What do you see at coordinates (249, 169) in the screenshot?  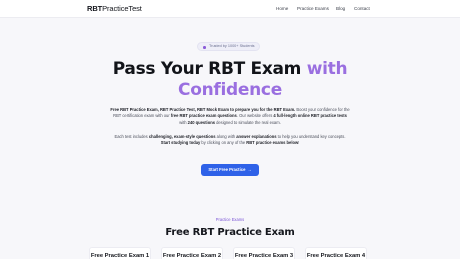 I see `arrow-right-icon: →` at bounding box center [249, 169].